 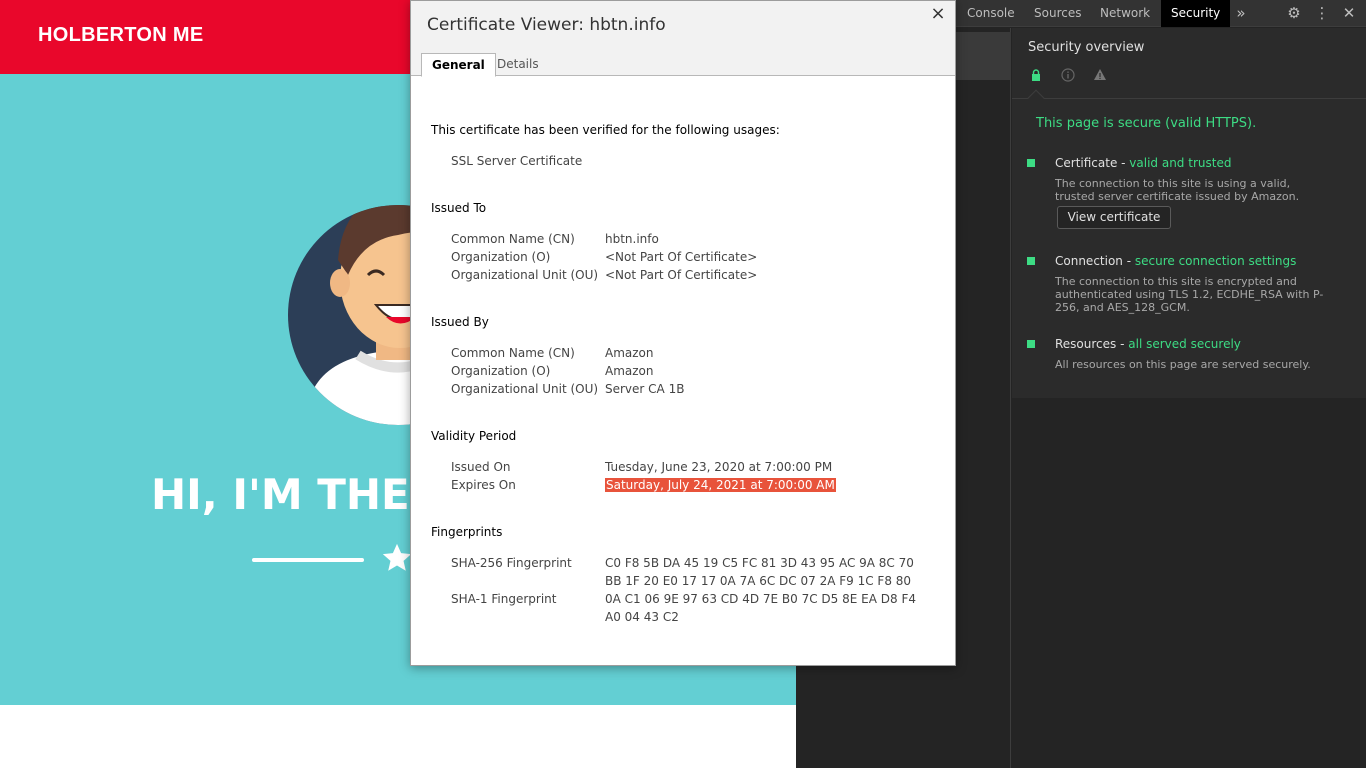 What do you see at coordinates (397, 557) in the screenshot?
I see `star-icon` at bounding box center [397, 557].